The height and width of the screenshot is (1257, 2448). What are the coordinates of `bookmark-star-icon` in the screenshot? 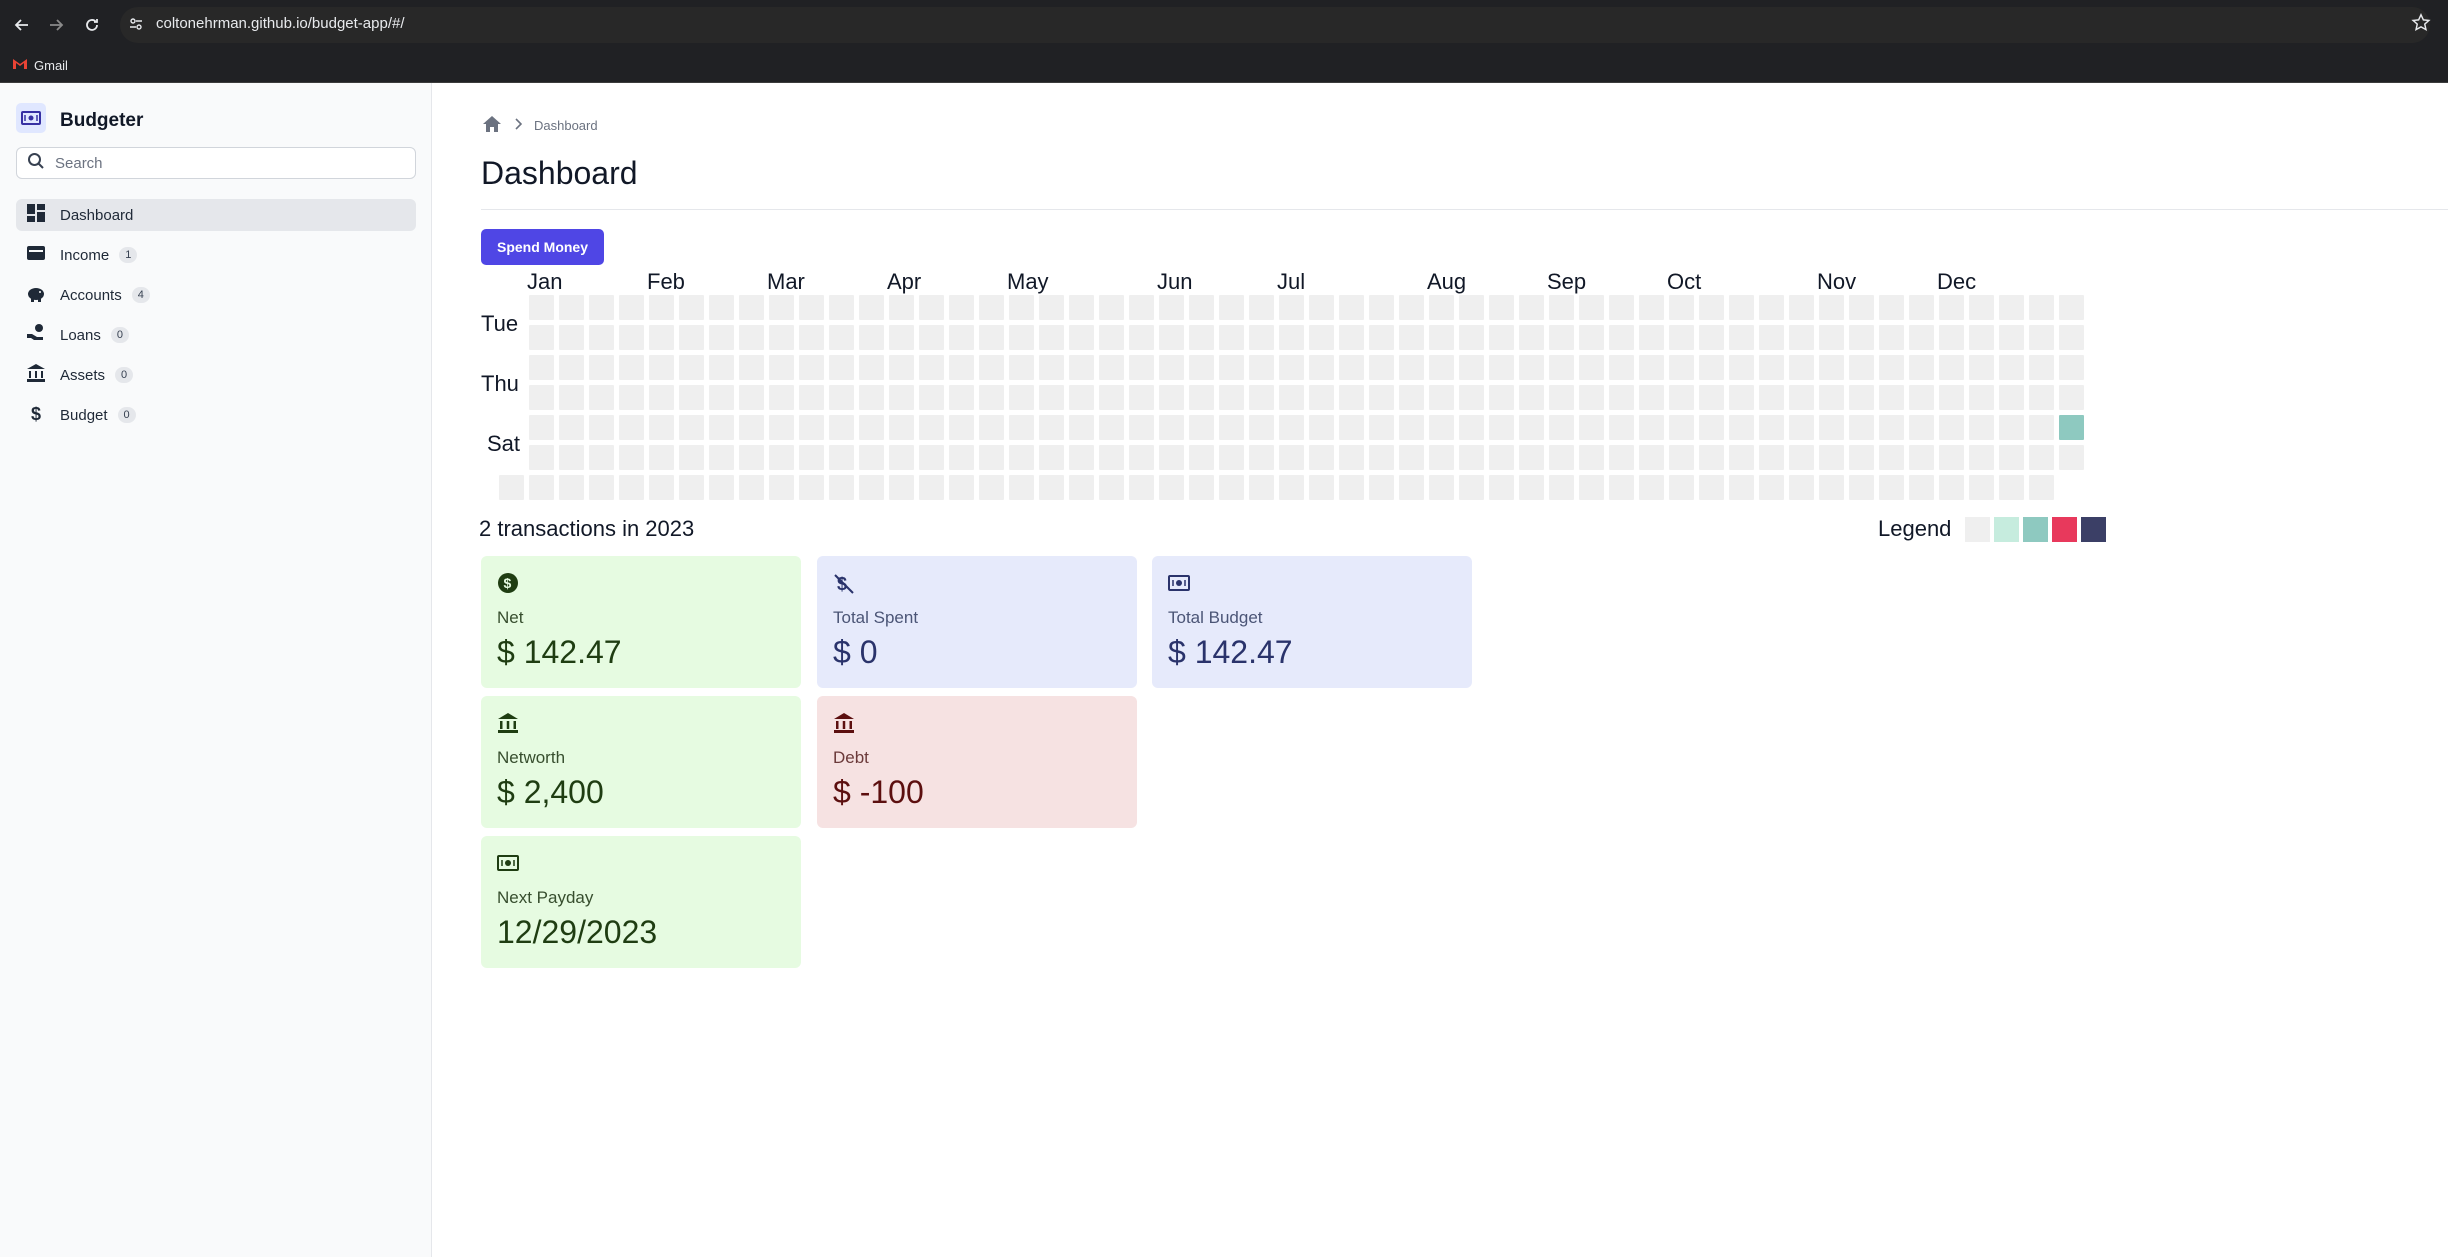 It's located at (2421, 25).